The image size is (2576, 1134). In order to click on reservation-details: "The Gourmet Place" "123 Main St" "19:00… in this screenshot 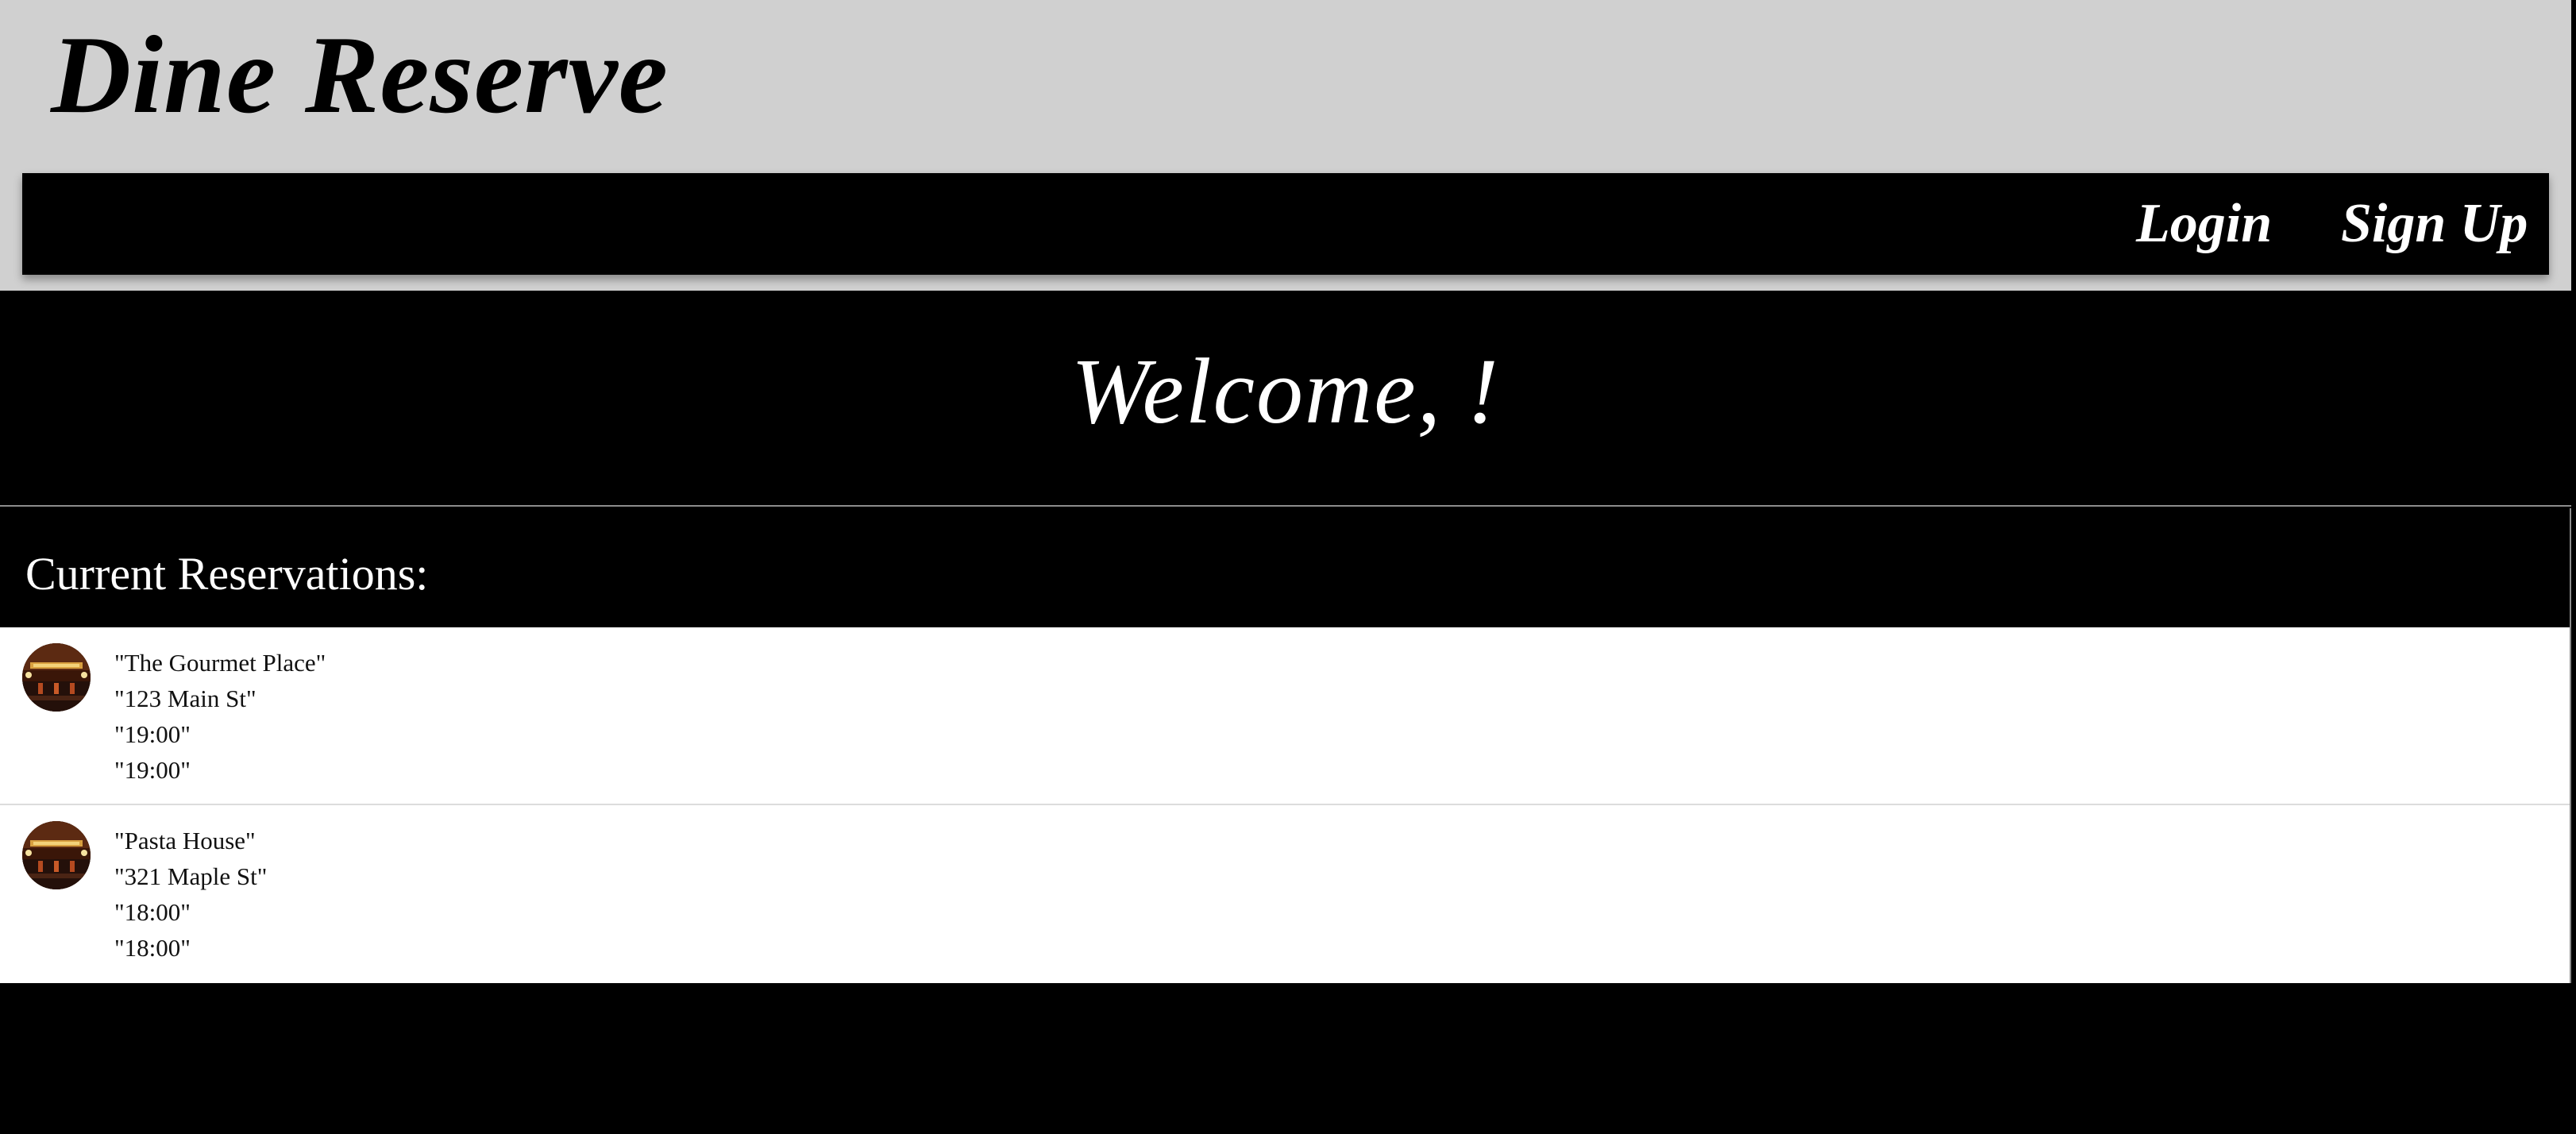, I will do `click(220, 716)`.